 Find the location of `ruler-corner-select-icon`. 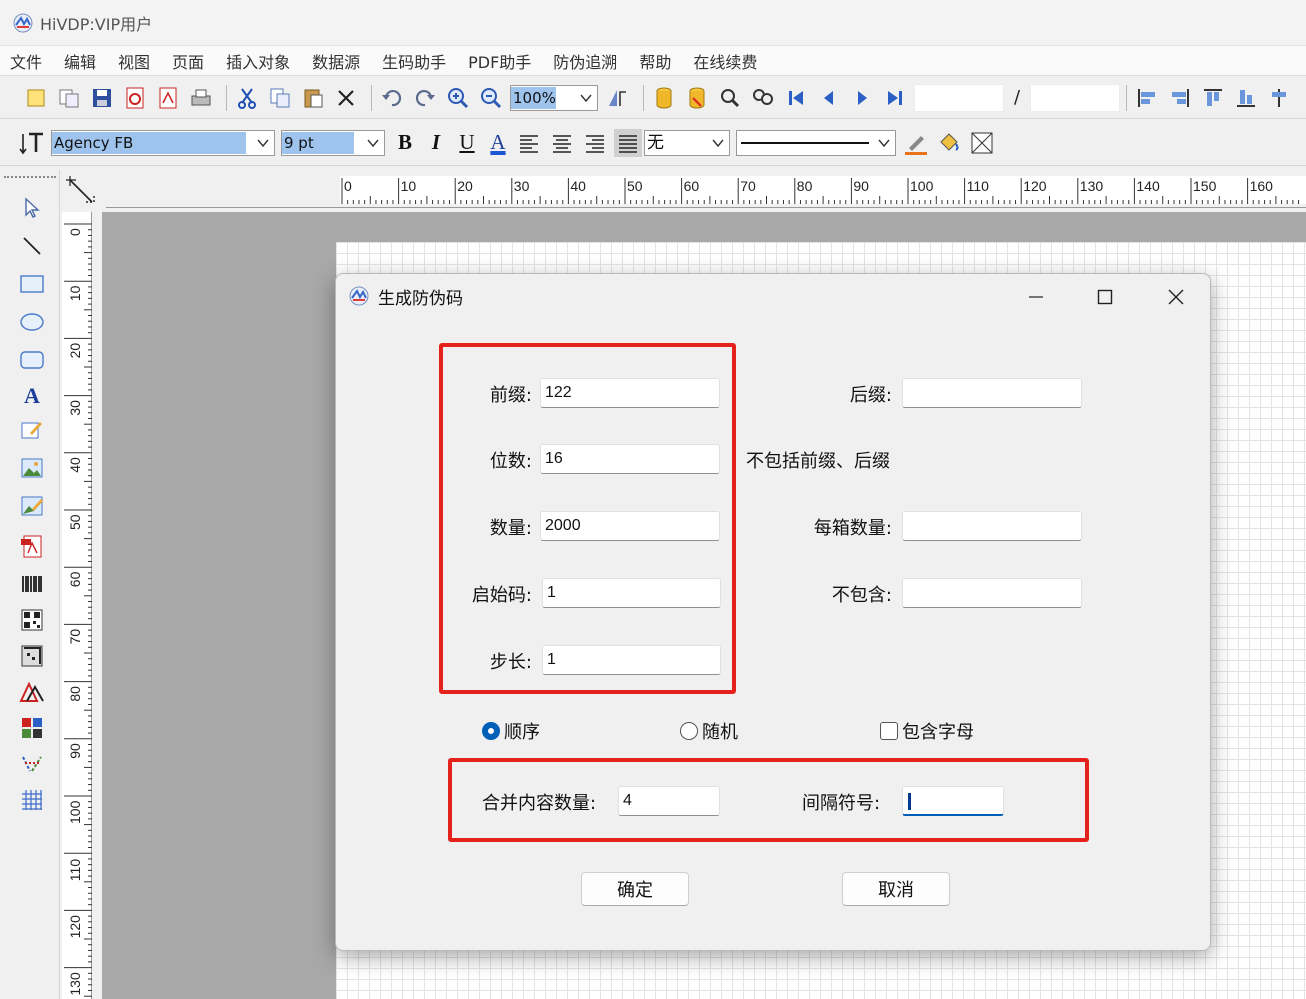

ruler-corner-select-icon is located at coordinates (82, 191).